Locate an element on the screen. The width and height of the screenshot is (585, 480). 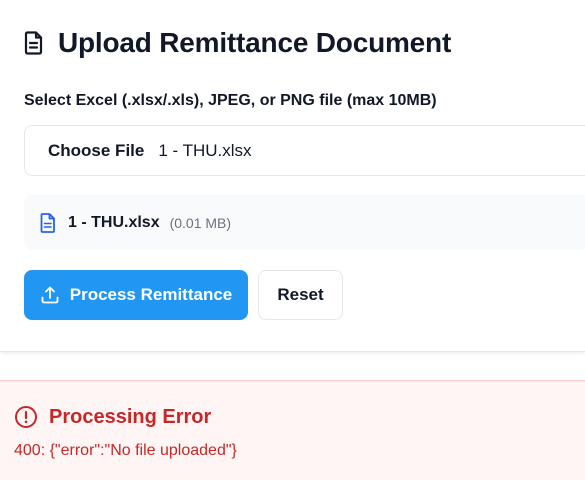
chosen-file-name: 1 - THU.xlsx is located at coordinates (205, 150).